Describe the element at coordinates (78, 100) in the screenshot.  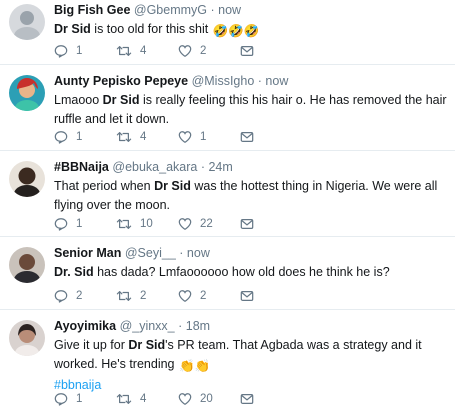
I see `tweet-text-pre: Lmaooo` at that location.